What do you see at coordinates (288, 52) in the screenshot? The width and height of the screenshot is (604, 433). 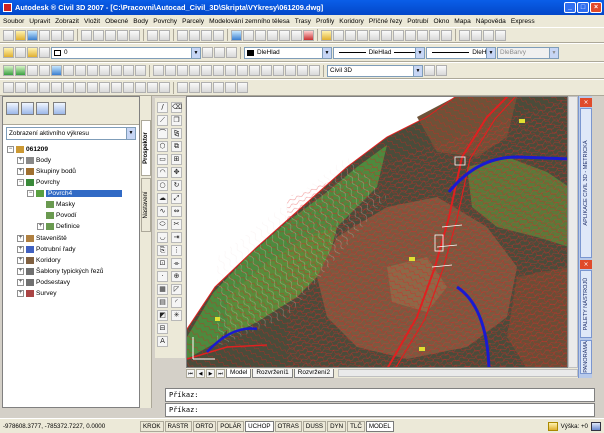 I see `color-combo: DleHlad ▼` at bounding box center [288, 52].